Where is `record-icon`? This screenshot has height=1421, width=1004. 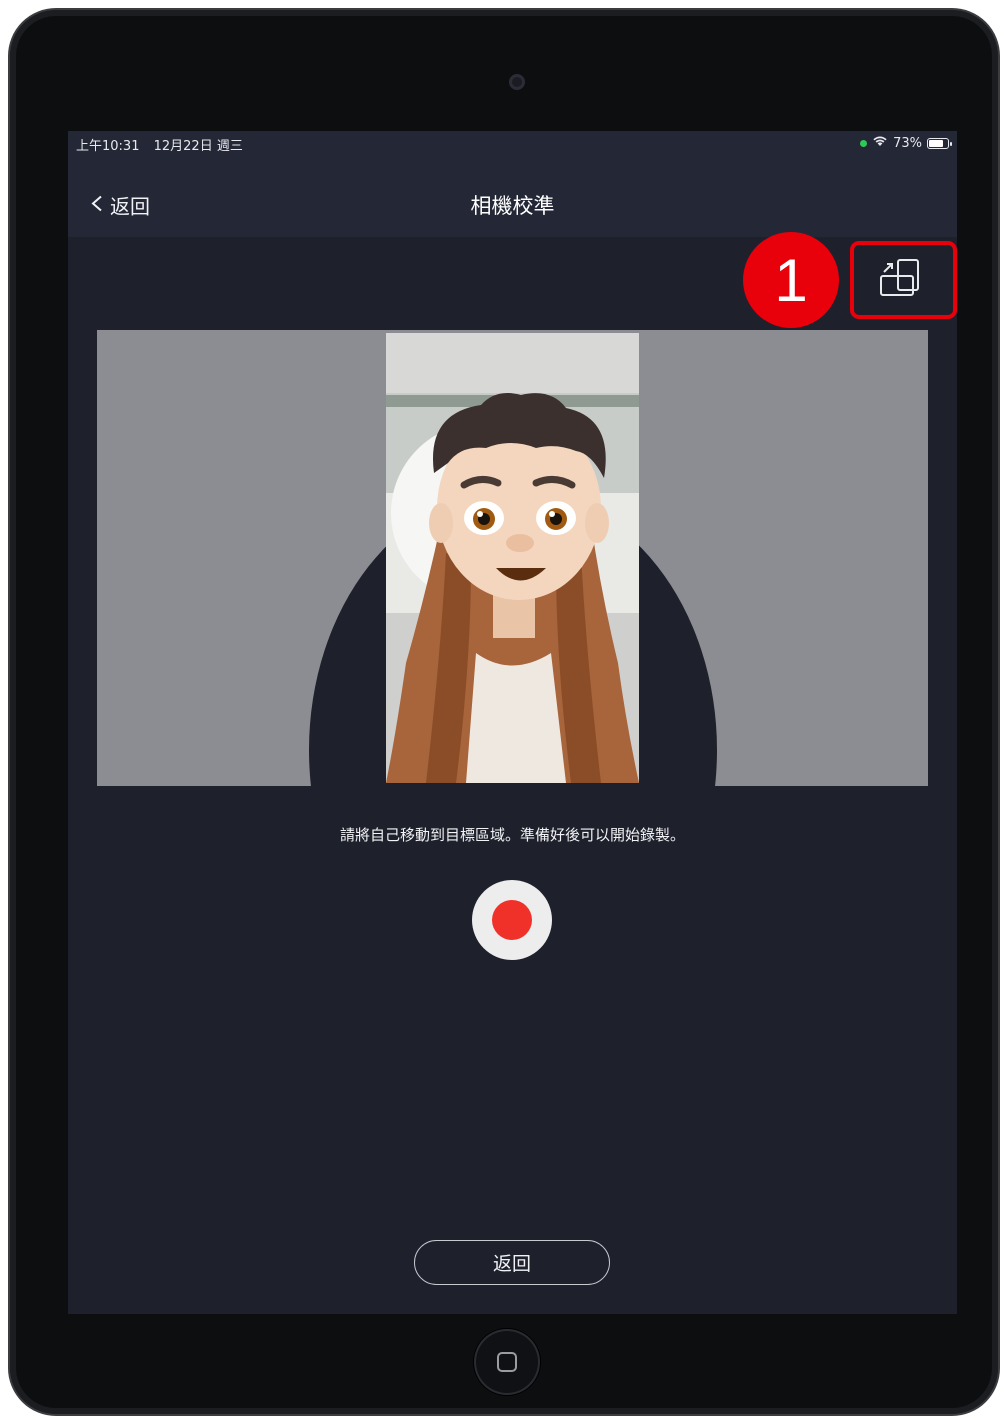
record-icon is located at coordinates (512, 920).